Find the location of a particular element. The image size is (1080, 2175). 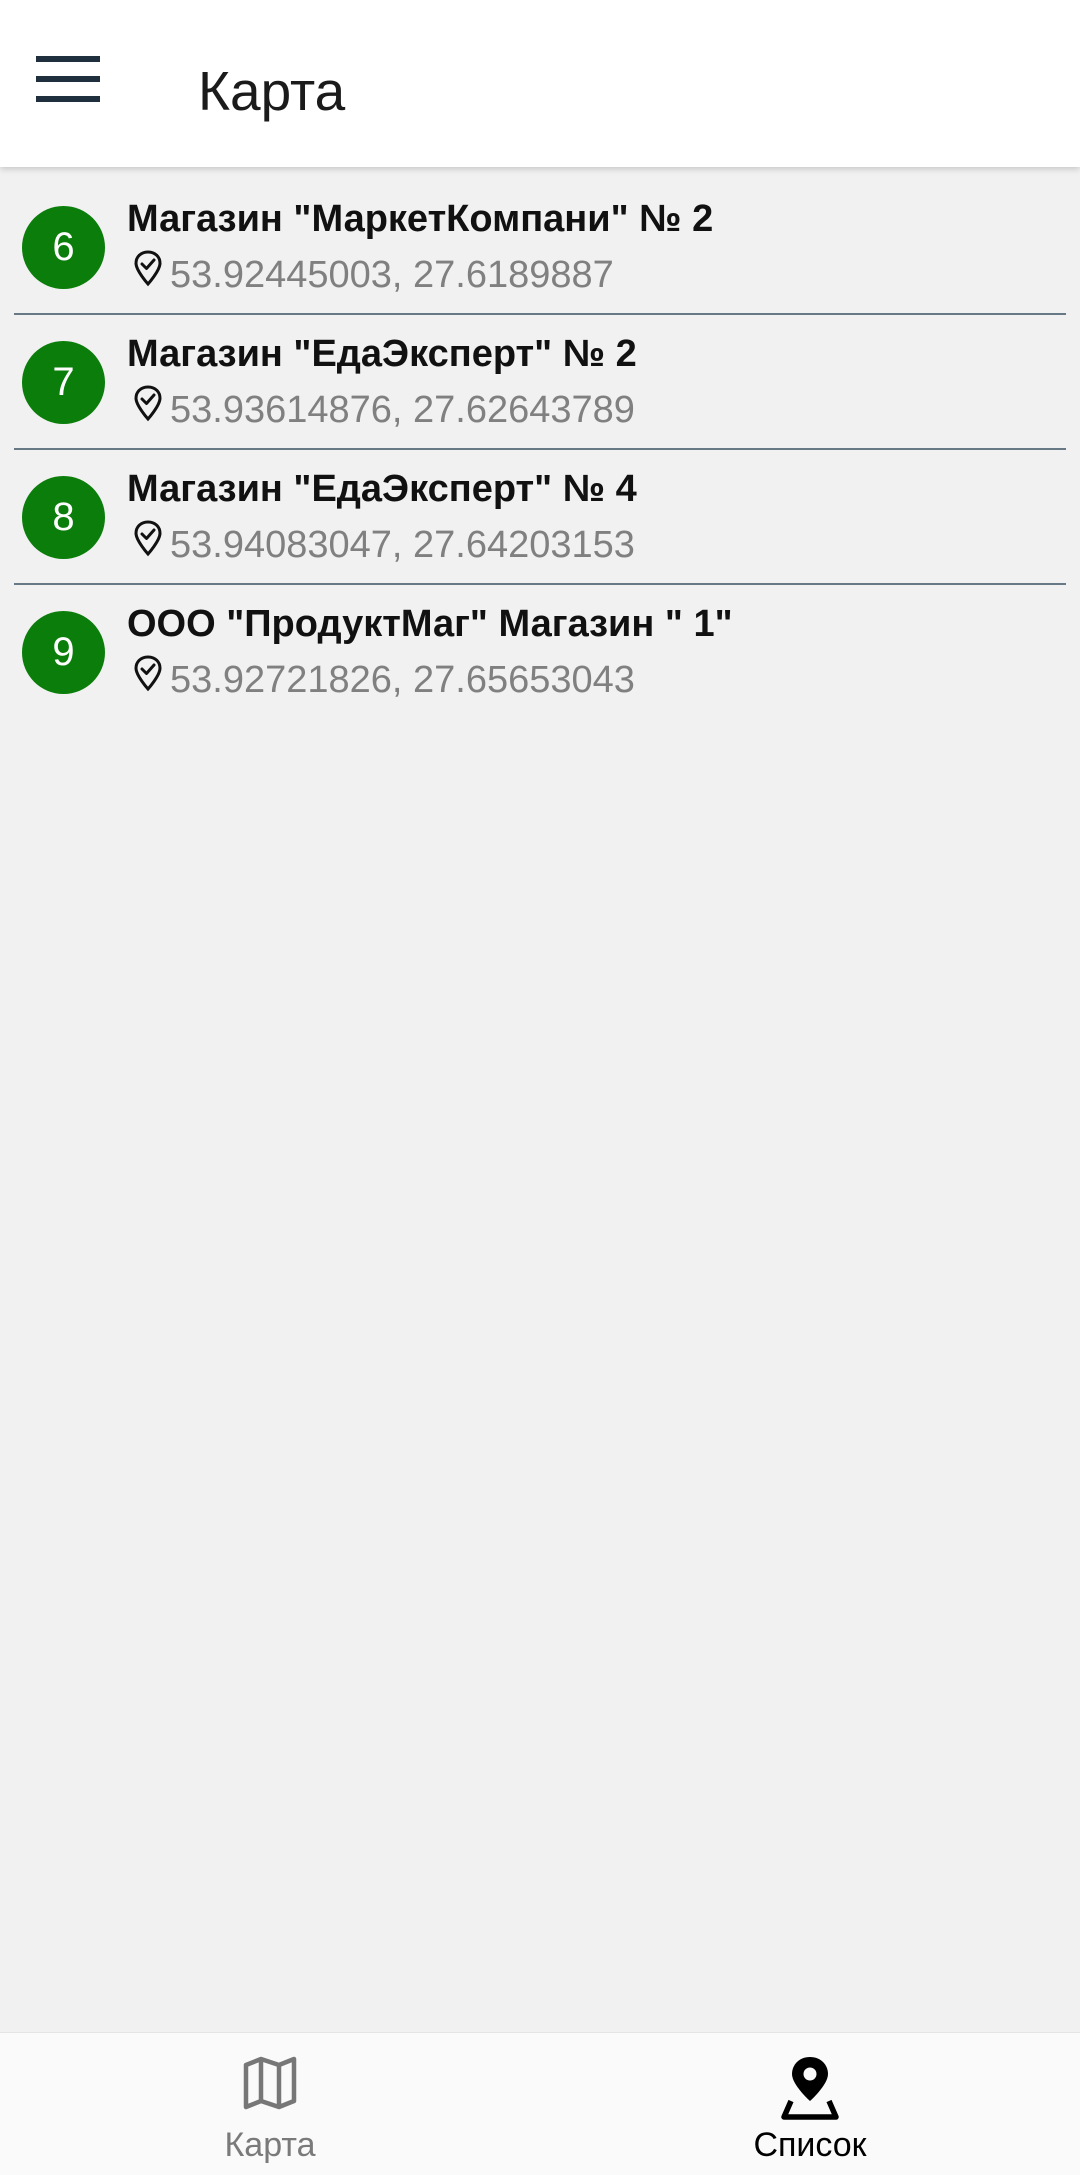

store-number-badge: 8 is located at coordinates (63, 517).